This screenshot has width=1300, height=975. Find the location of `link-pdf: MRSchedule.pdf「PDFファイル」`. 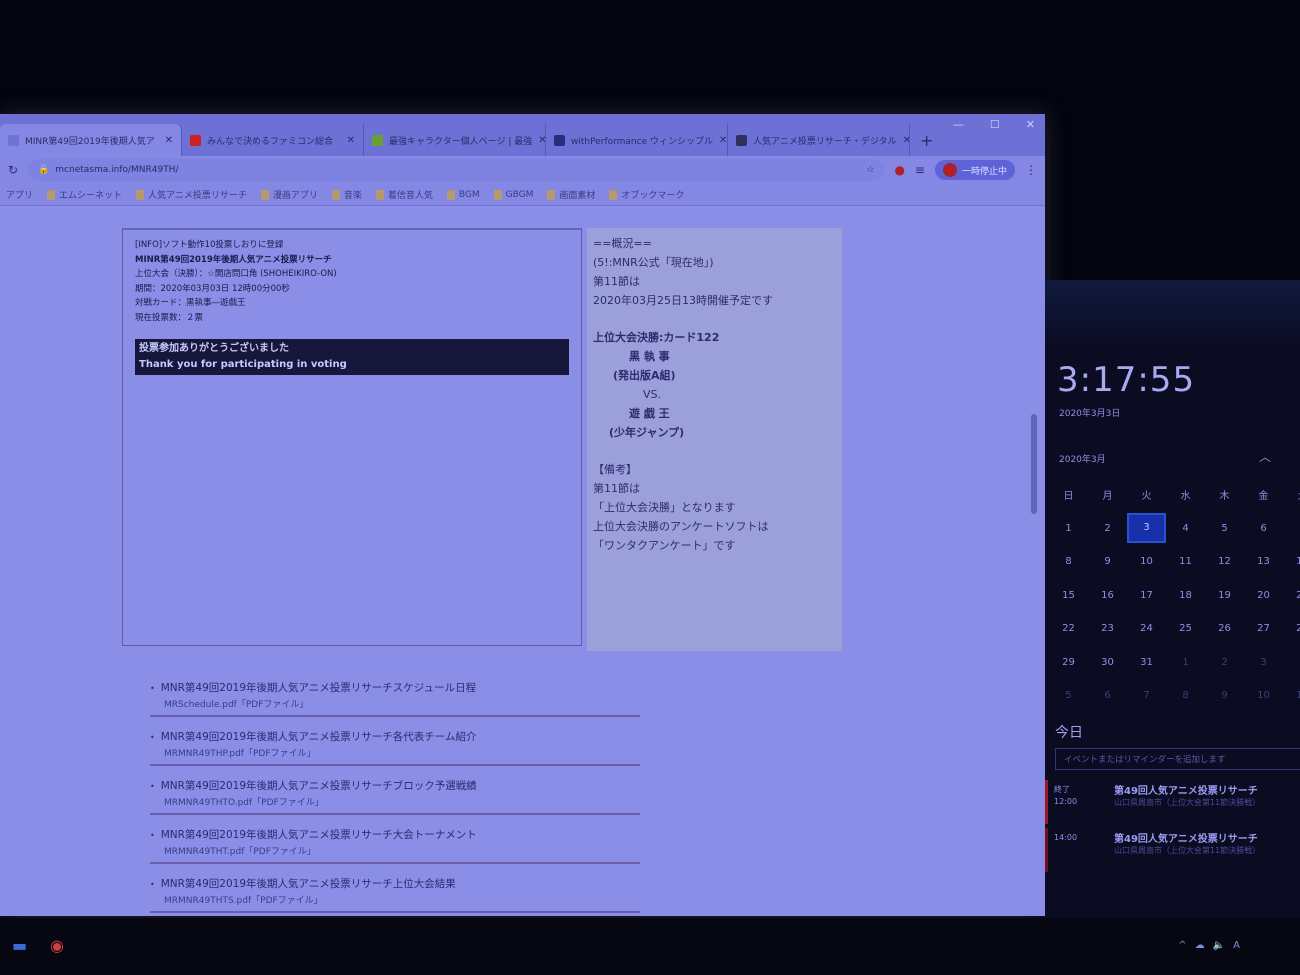

link-pdf: MRSchedule.pdf「PDFファイル」 is located at coordinates (395, 703).